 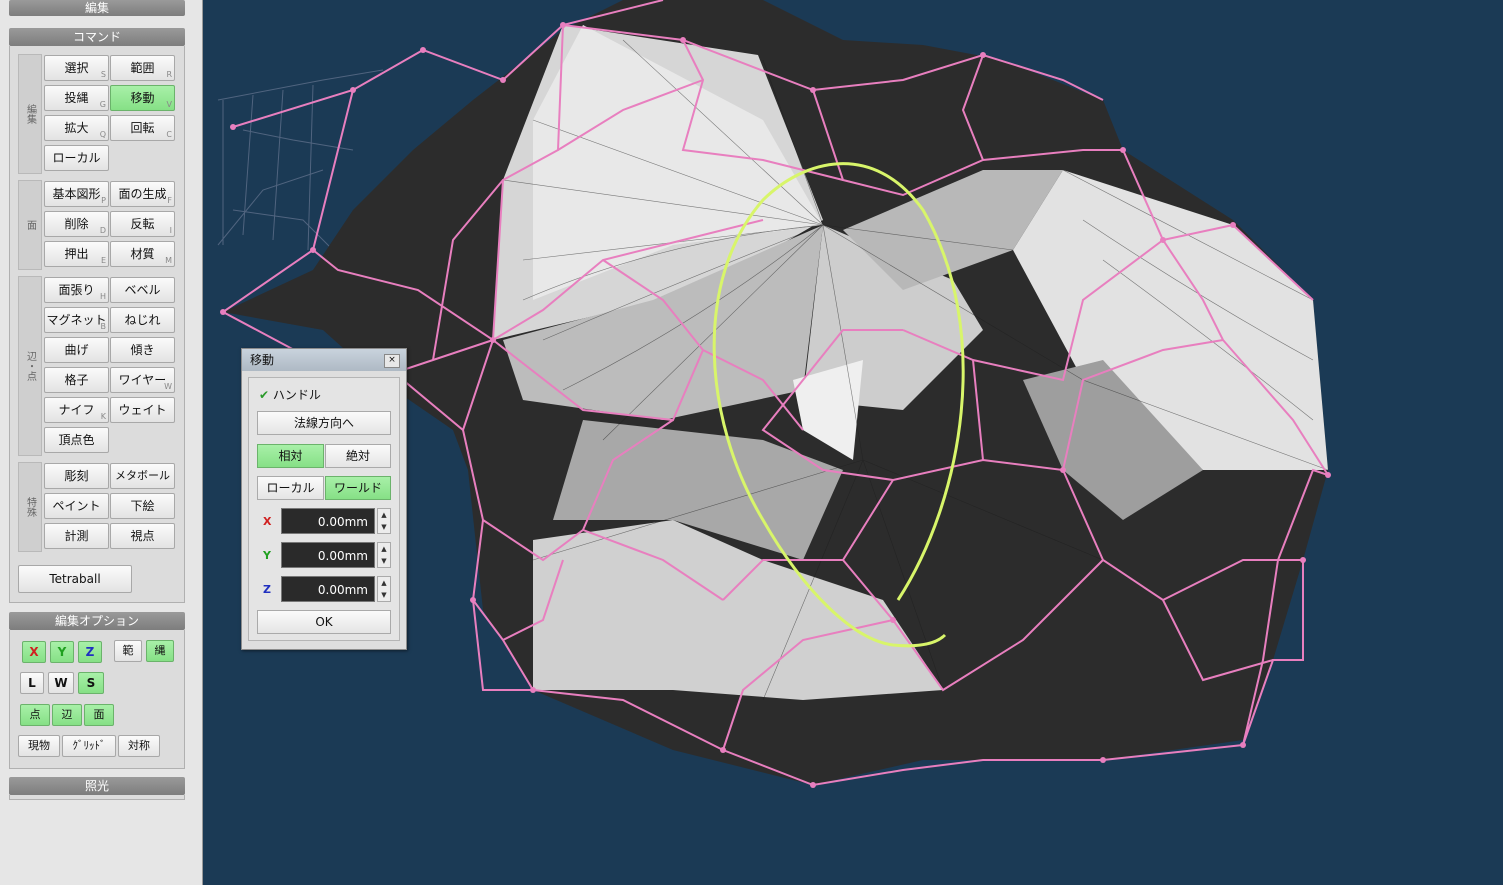 I want to click on grid-option: ｸﾞﾘｯﾄﾞ, so click(x=89, y=746).